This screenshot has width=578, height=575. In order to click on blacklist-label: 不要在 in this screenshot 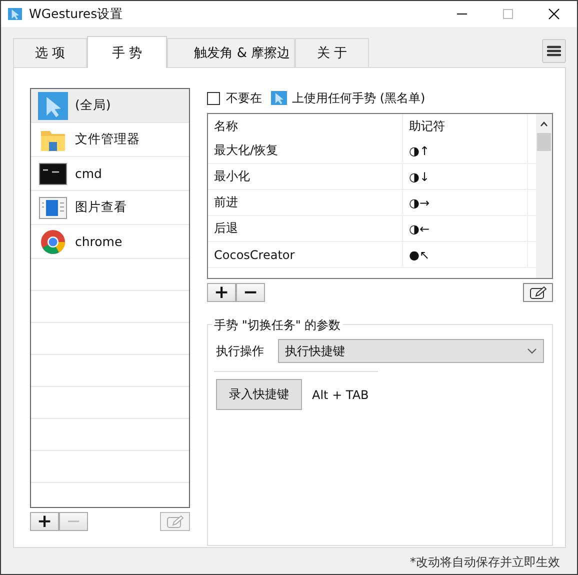, I will do `click(244, 98)`.